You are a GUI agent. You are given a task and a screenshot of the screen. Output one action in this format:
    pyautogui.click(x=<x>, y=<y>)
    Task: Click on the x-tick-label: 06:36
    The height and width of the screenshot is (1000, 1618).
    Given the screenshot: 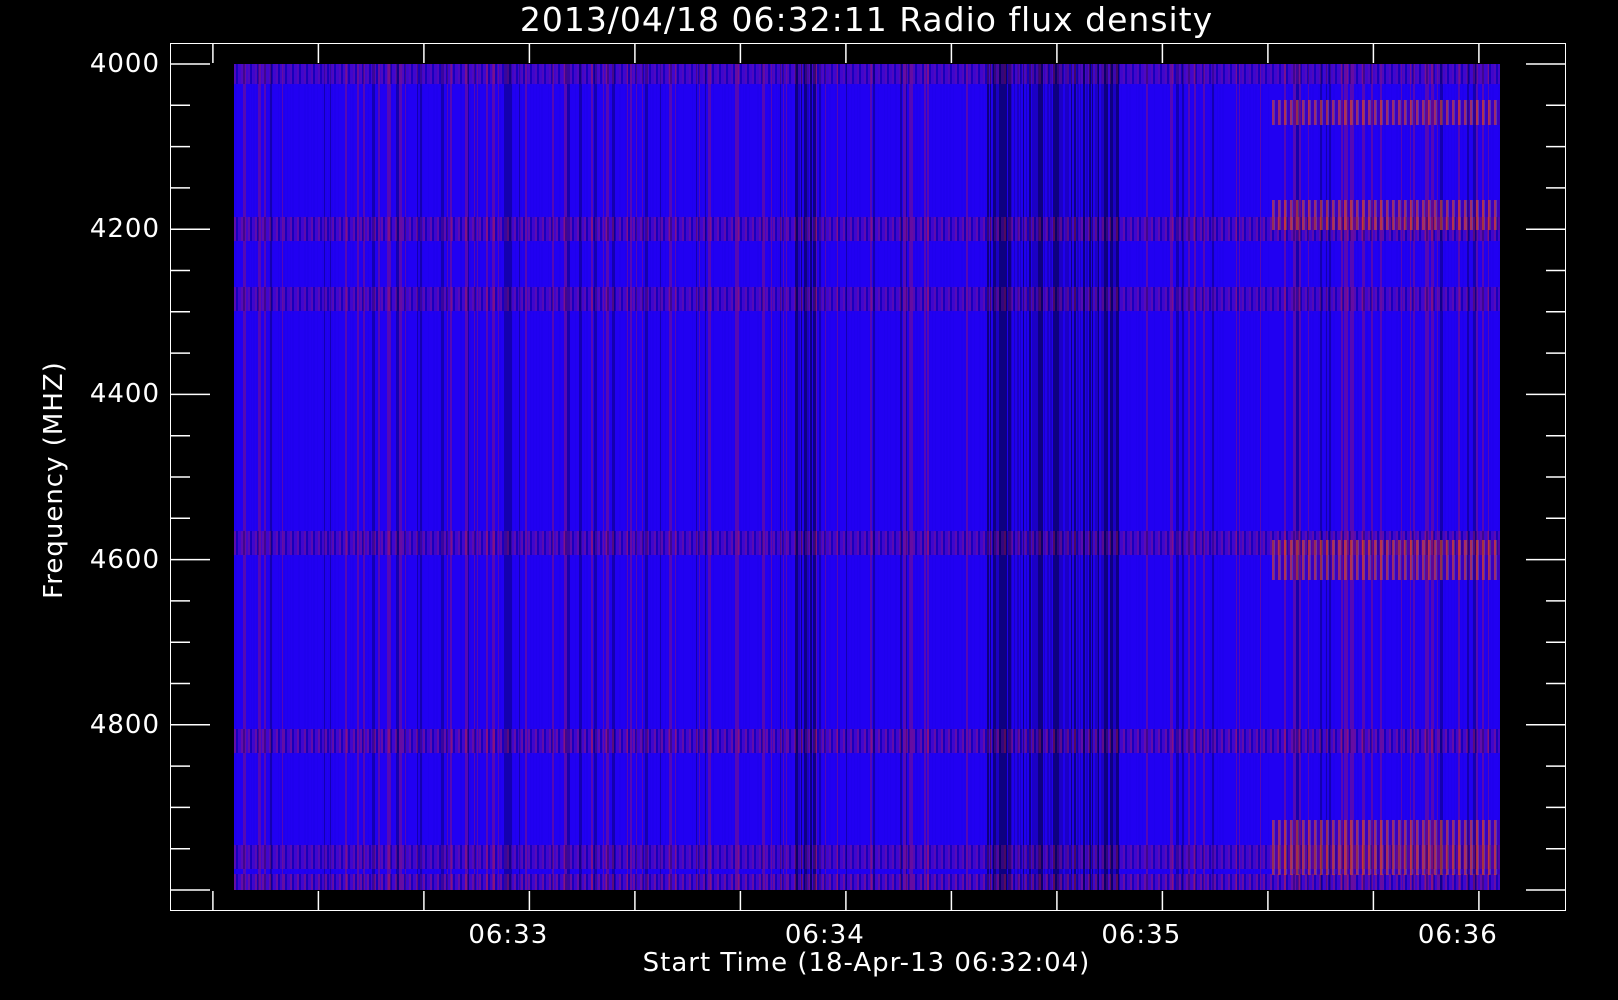 What is the action you would take?
    pyautogui.click(x=1457, y=935)
    